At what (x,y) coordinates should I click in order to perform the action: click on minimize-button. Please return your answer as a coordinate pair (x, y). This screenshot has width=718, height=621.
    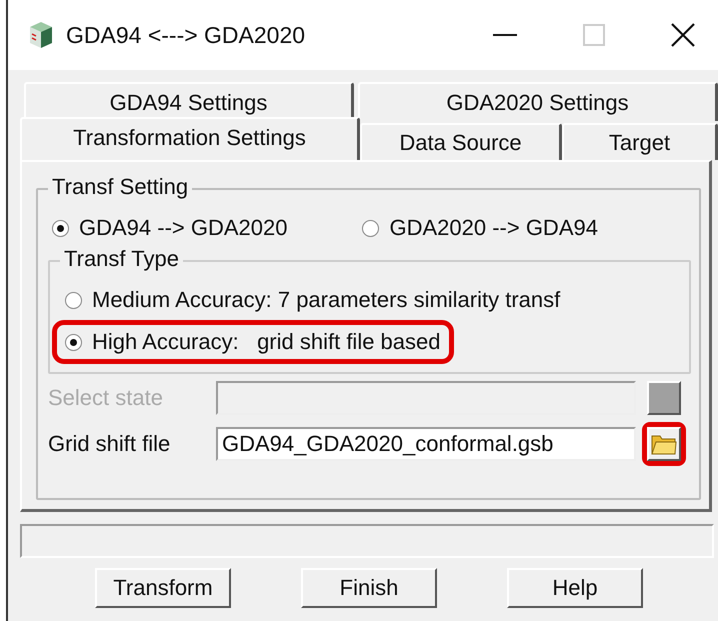
    Looking at the image, I should click on (505, 35).